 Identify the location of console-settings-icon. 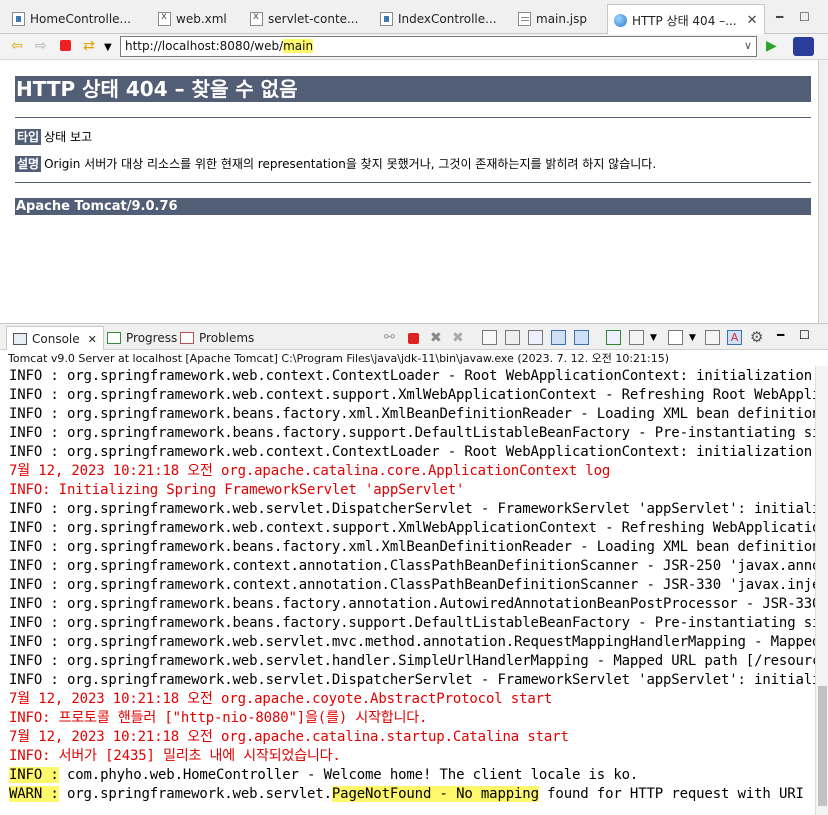
(712, 337).